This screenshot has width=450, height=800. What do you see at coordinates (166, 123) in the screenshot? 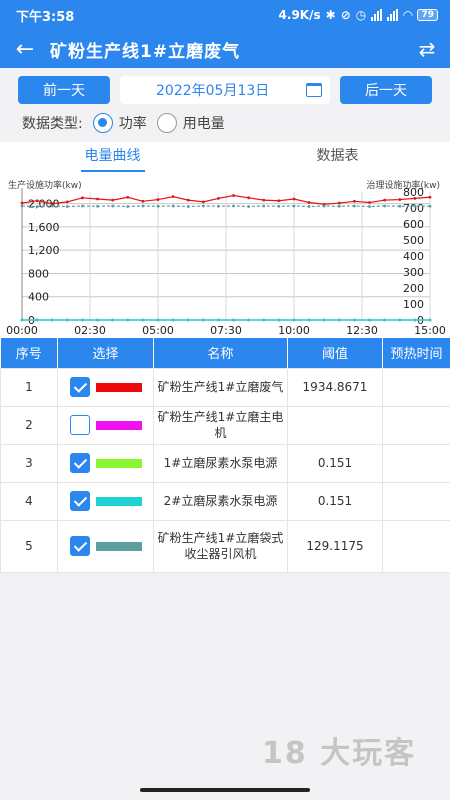
I see `radio-energy-indicator` at bounding box center [166, 123].